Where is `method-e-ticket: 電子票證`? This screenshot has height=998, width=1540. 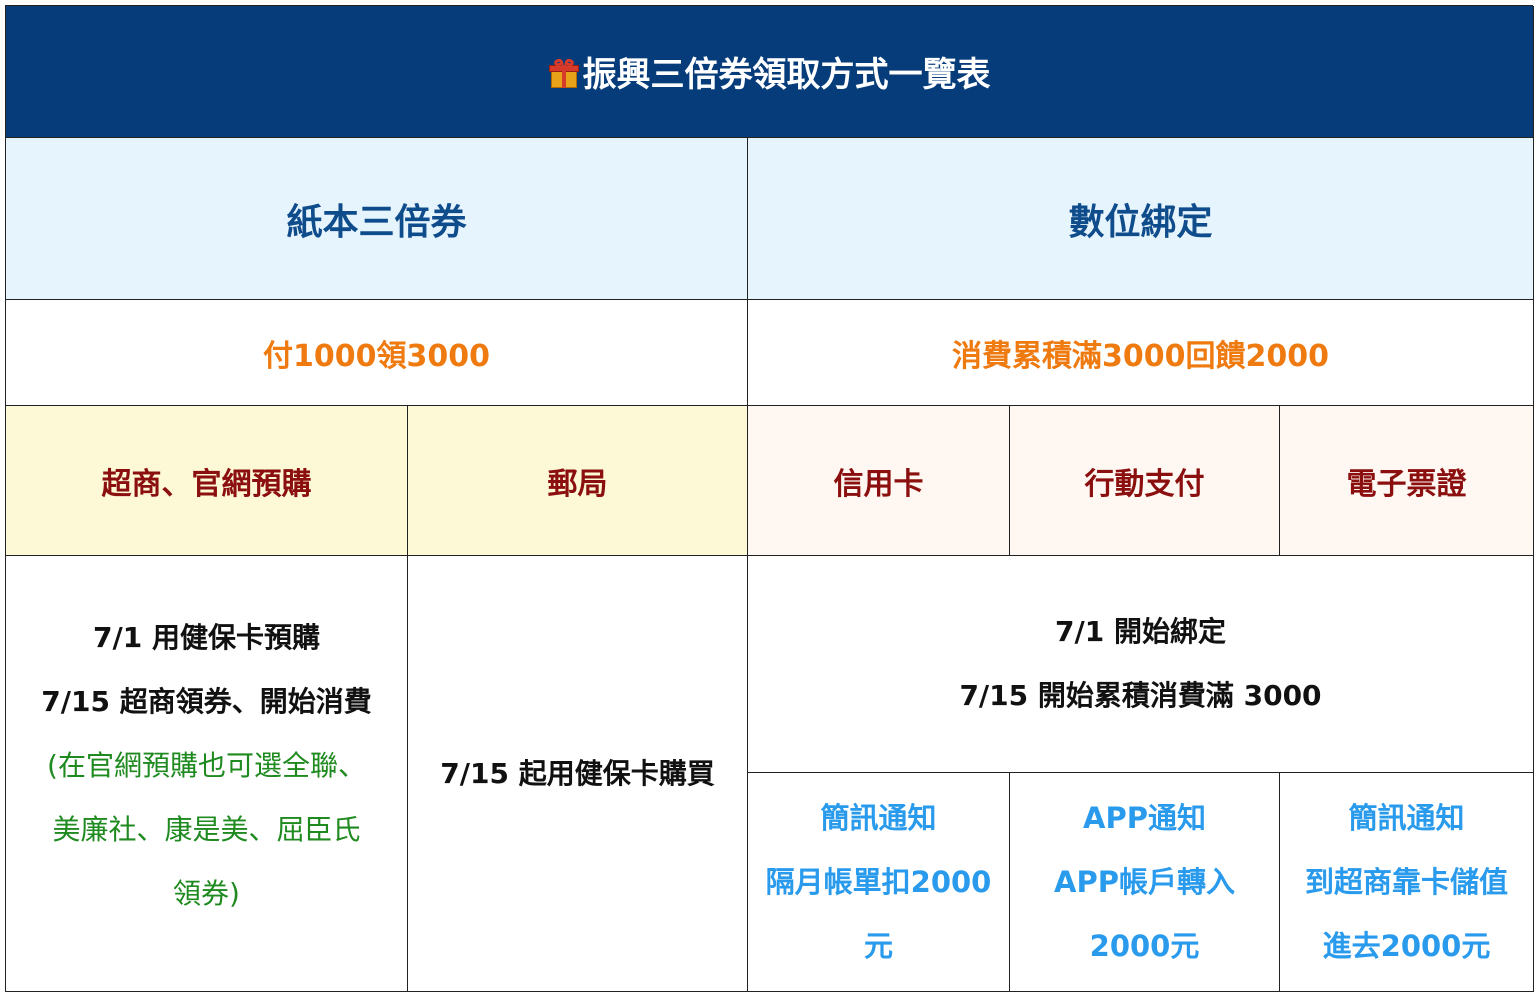 method-e-ticket: 電子票證 is located at coordinates (1407, 481).